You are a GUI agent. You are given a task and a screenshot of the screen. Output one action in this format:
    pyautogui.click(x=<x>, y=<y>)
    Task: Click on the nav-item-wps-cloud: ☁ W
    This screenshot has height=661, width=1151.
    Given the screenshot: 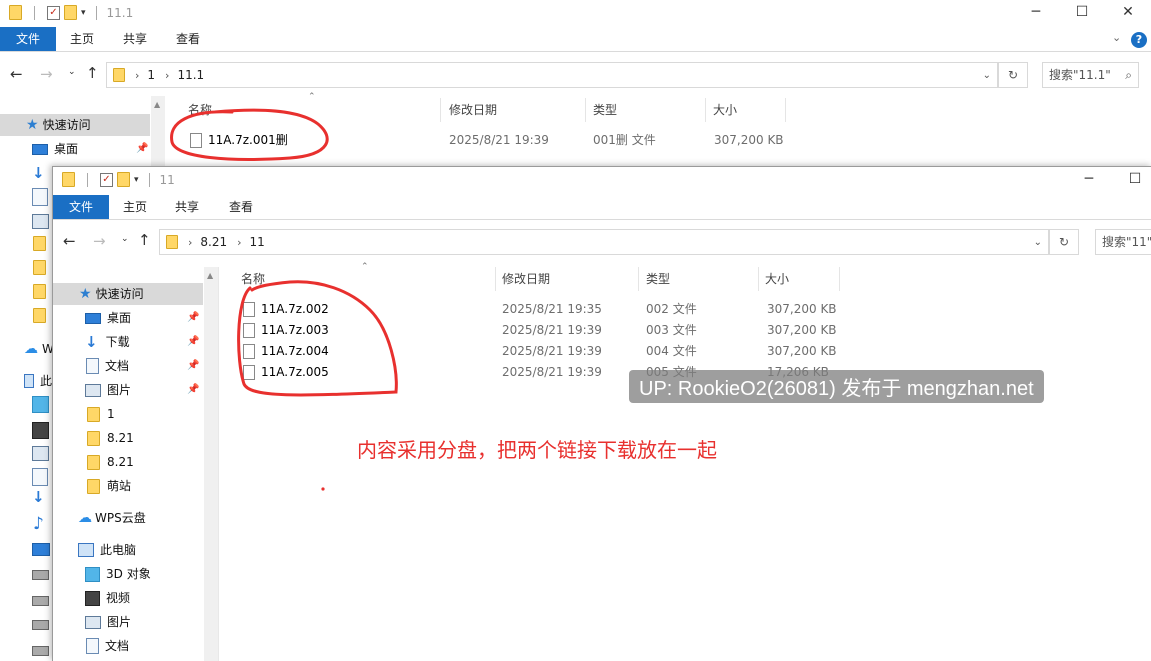 What is the action you would take?
    pyautogui.click(x=27, y=349)
    